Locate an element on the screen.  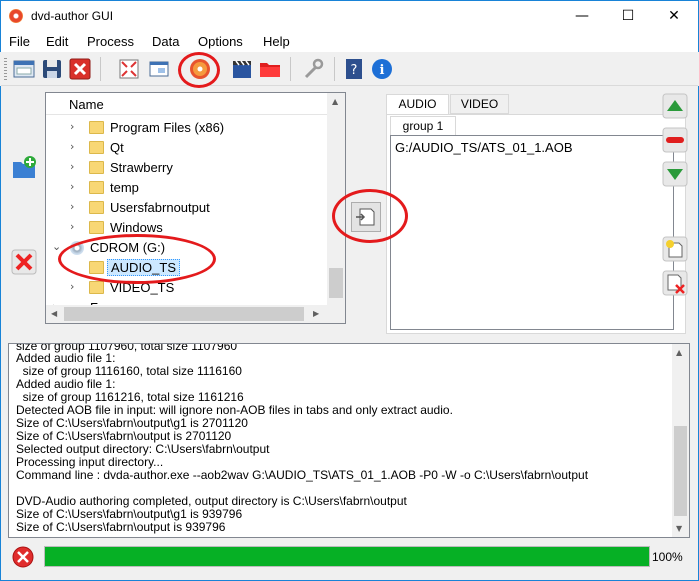
tree-item-label: Strawberry is located at coordinates (141, 167).